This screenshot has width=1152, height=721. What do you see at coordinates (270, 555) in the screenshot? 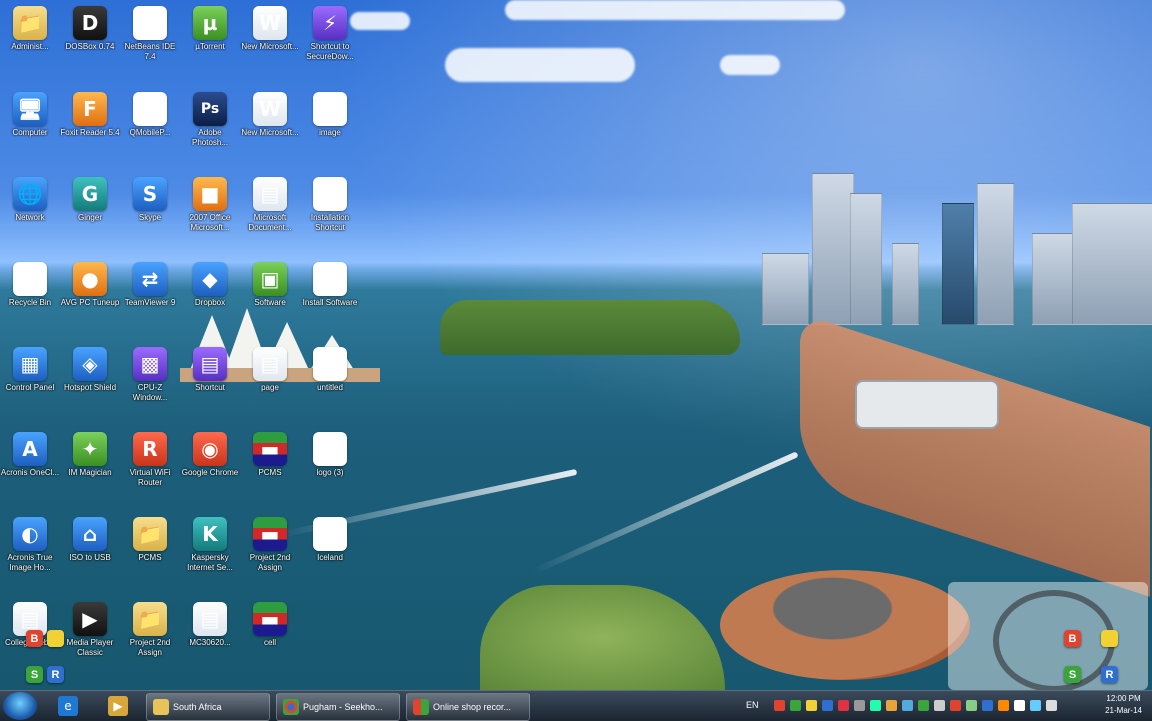
I see `desktop-icon: ▬ Project 2nd Assign` at bounding box center [270, 555].